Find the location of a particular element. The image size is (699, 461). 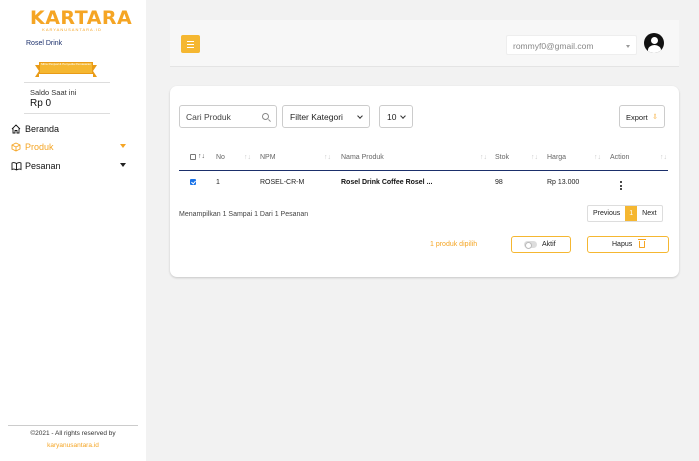

column-header-label: Nama Produk is located at coordinates (362, 157).